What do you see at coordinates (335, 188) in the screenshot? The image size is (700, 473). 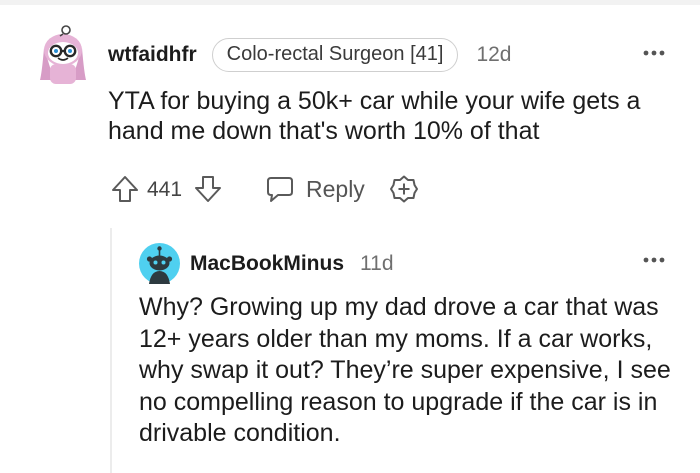 I see `reply-label: Reply` at bounding box center [335, 188].